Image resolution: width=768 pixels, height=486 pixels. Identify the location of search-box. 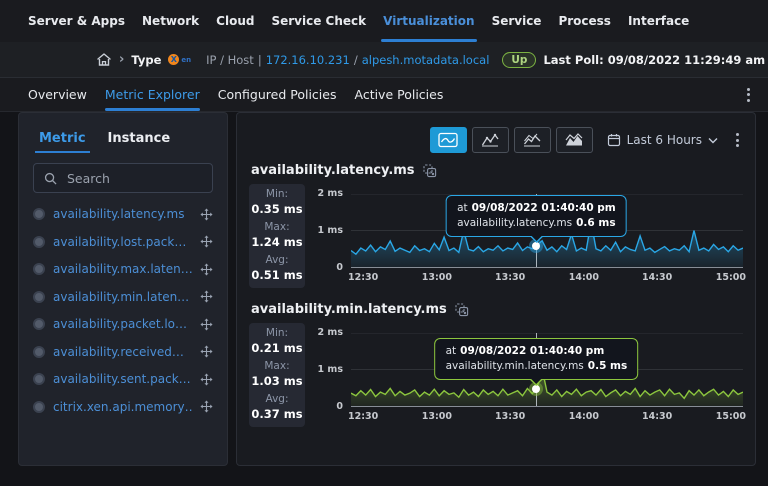
(129, 178).